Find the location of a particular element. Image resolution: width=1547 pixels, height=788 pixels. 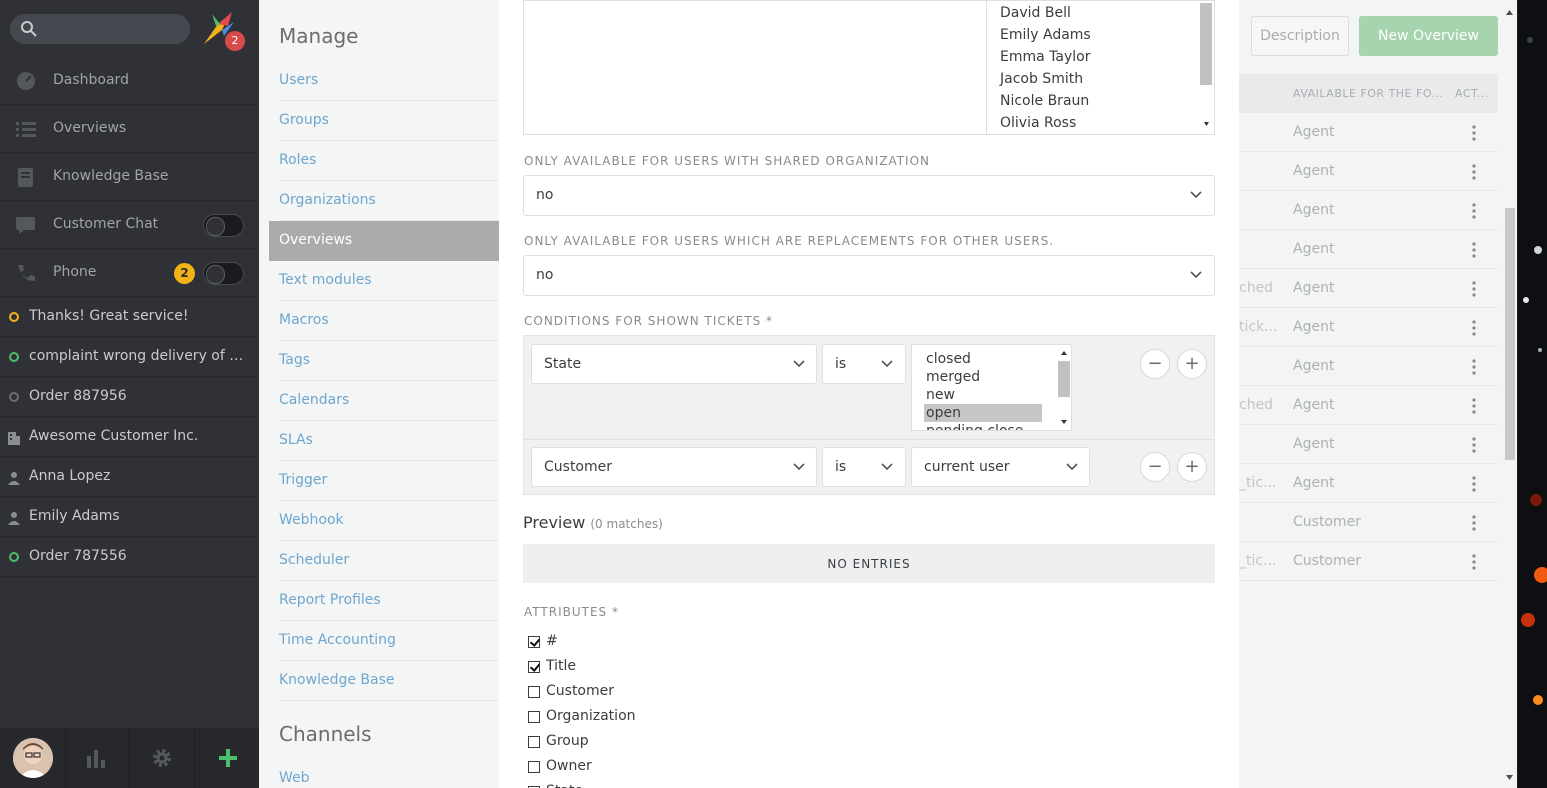

nav-item-phone: Phone 2 is located at coordinates (129, 273).